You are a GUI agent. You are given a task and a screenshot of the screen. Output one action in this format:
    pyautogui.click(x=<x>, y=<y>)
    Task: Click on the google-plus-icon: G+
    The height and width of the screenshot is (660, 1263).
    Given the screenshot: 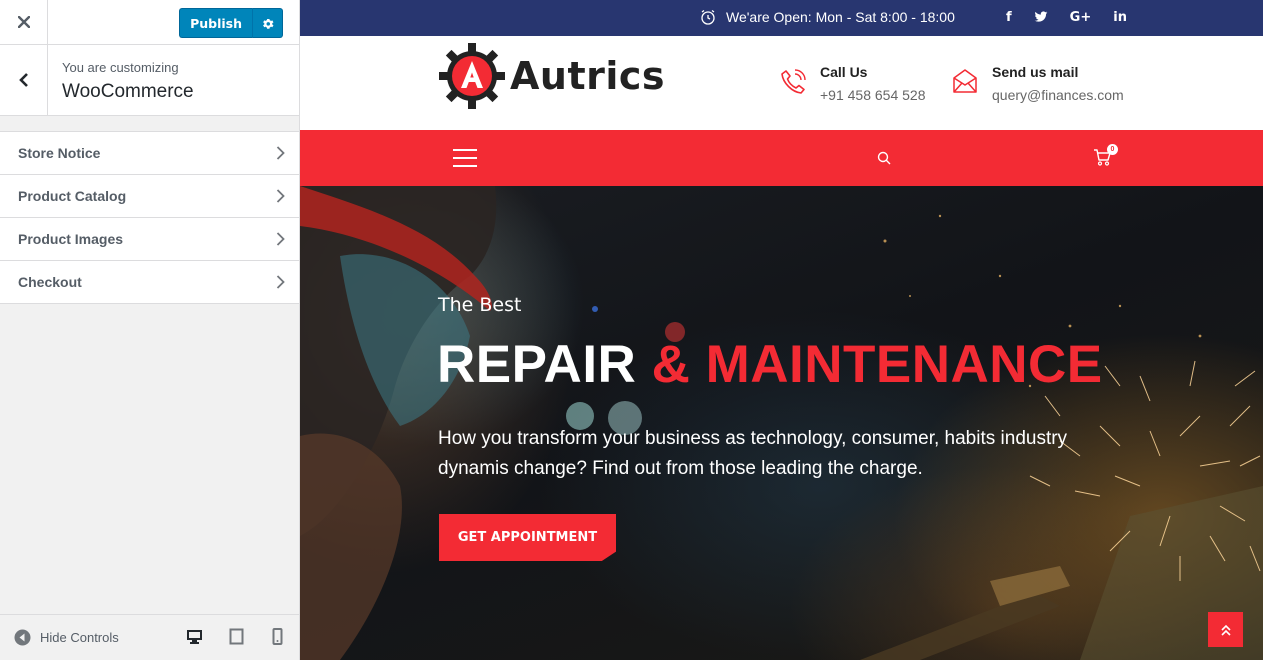 What is the action you would take?
    pyautogui.click(x=1081, y=17)
    